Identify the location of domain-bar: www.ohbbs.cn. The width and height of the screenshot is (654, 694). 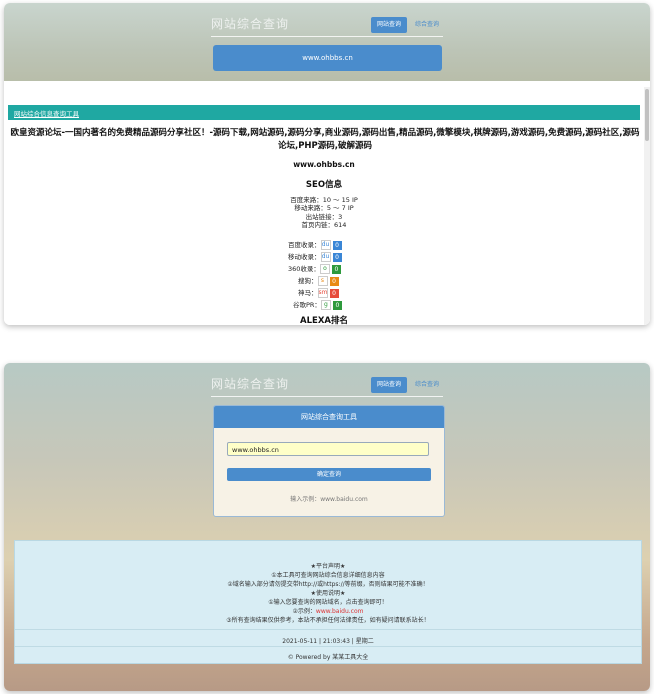
(327, 58).